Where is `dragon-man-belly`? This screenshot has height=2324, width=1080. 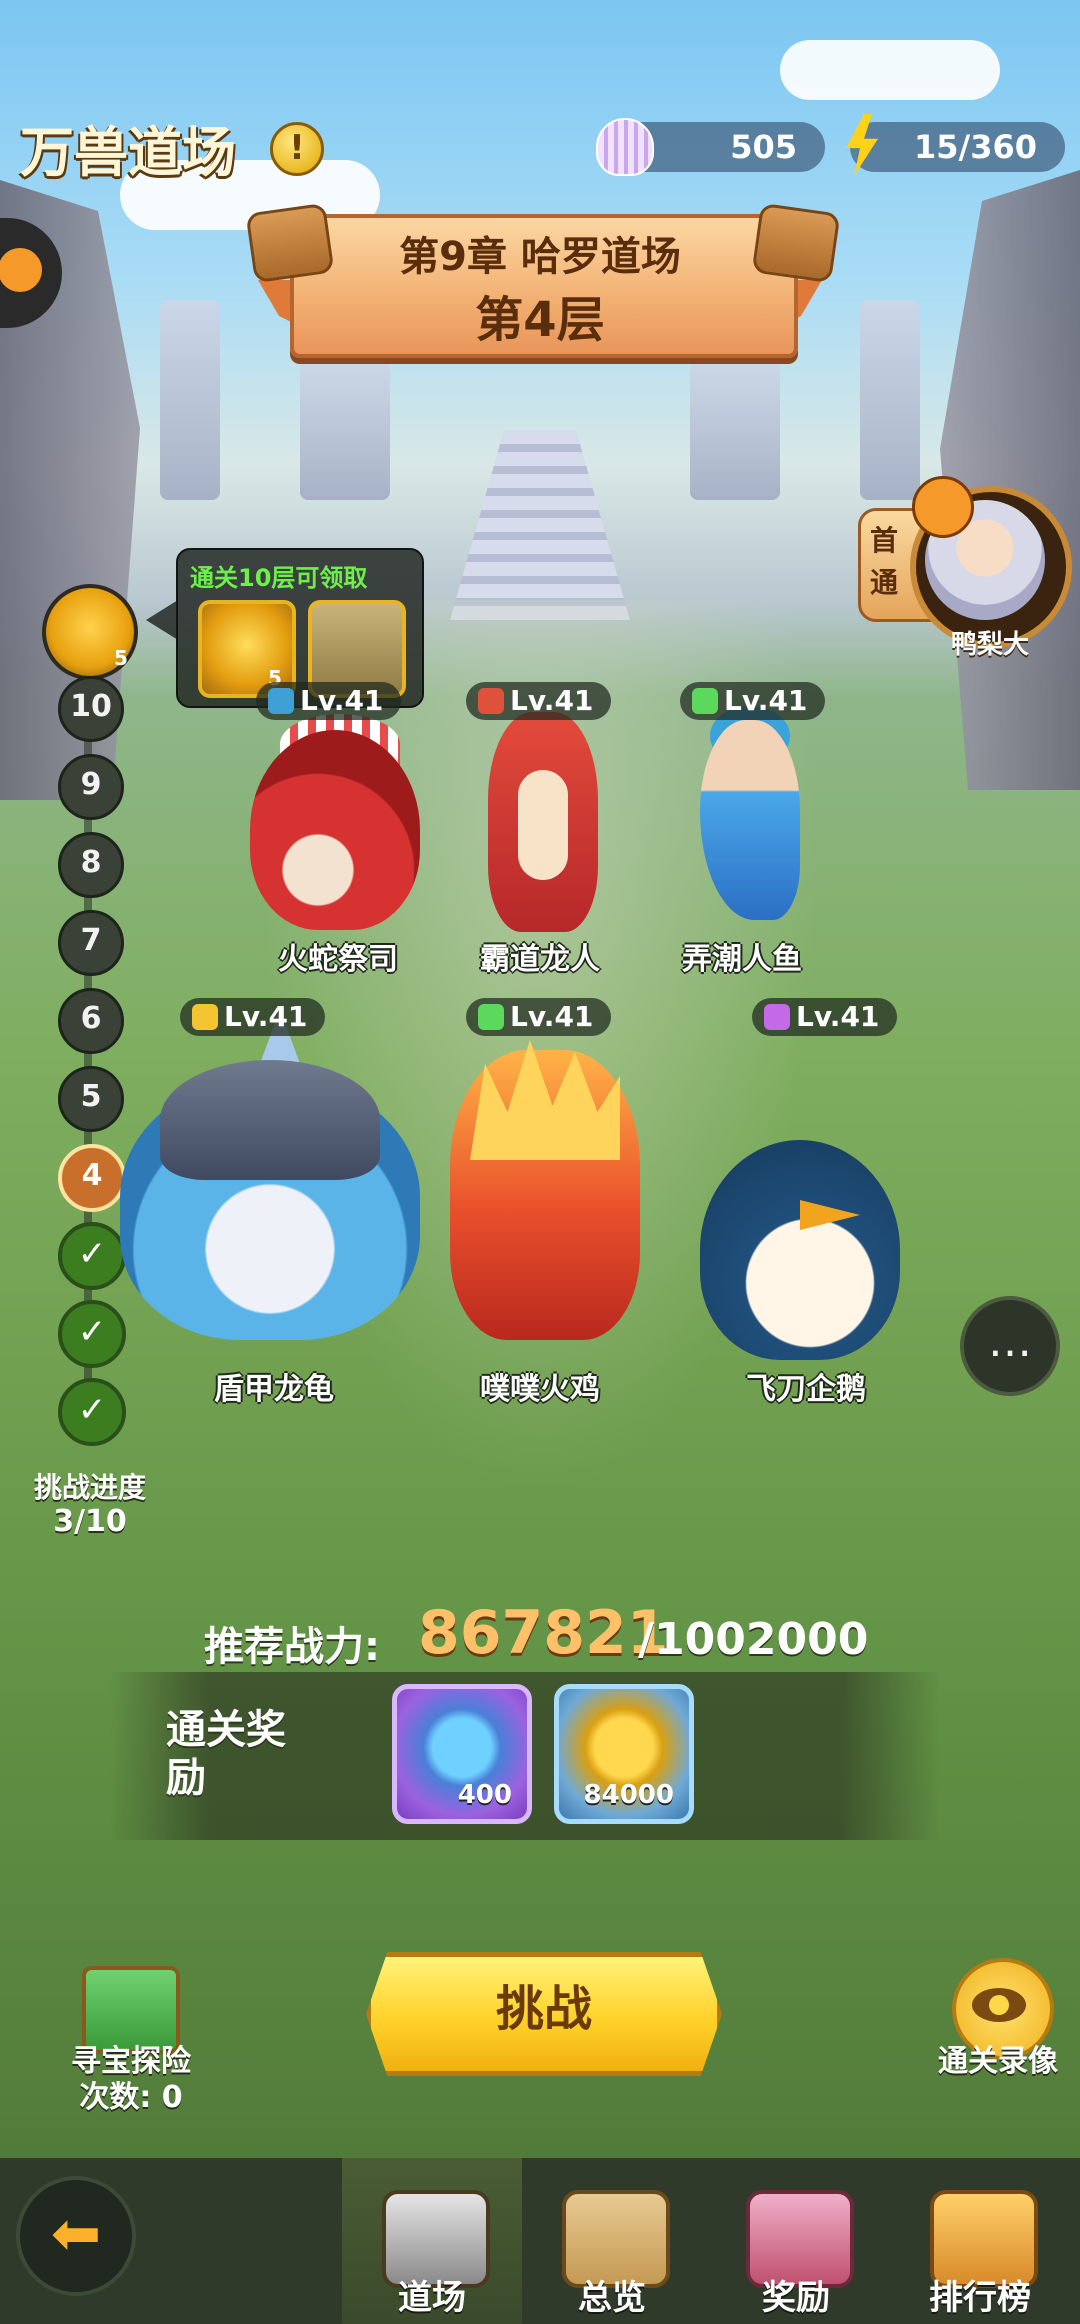 dragon-man-belly is located at coordinates (543, 825).